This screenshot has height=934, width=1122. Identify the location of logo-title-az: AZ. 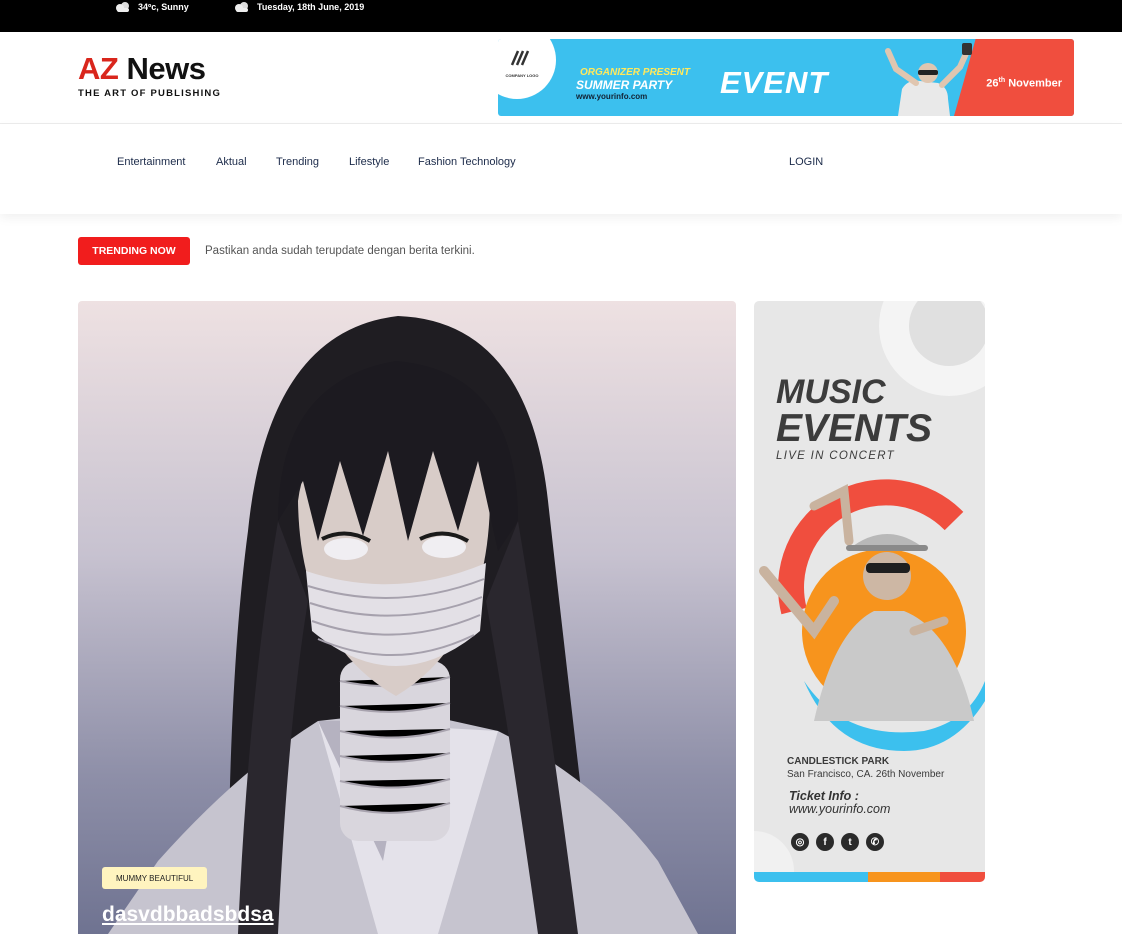
(98, 68).